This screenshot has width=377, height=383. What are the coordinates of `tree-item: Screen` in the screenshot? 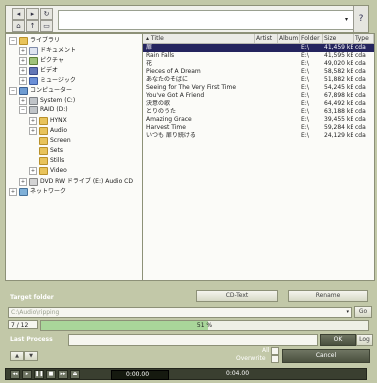 It's located at (50, 140).